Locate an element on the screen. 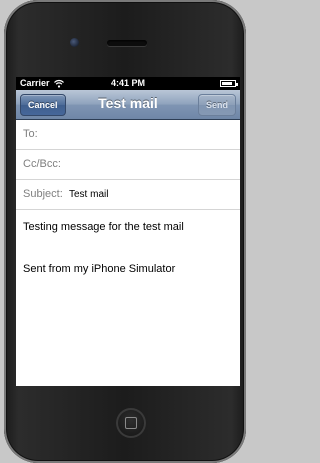 This screenshot has height=463, width=320. subject-label: Subject: is located at coordinates (43, 194).